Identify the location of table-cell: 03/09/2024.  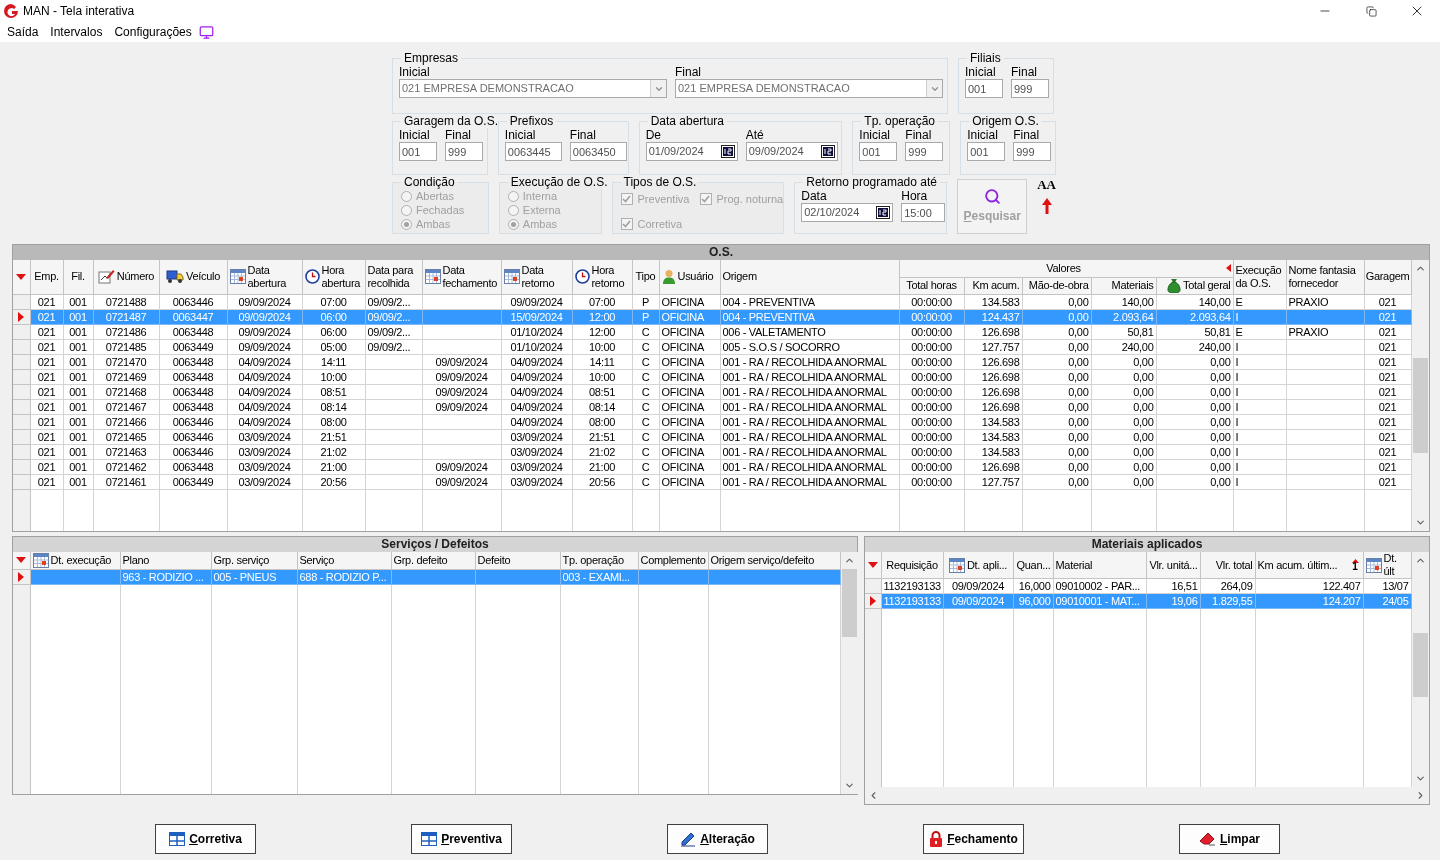
(536, 466).